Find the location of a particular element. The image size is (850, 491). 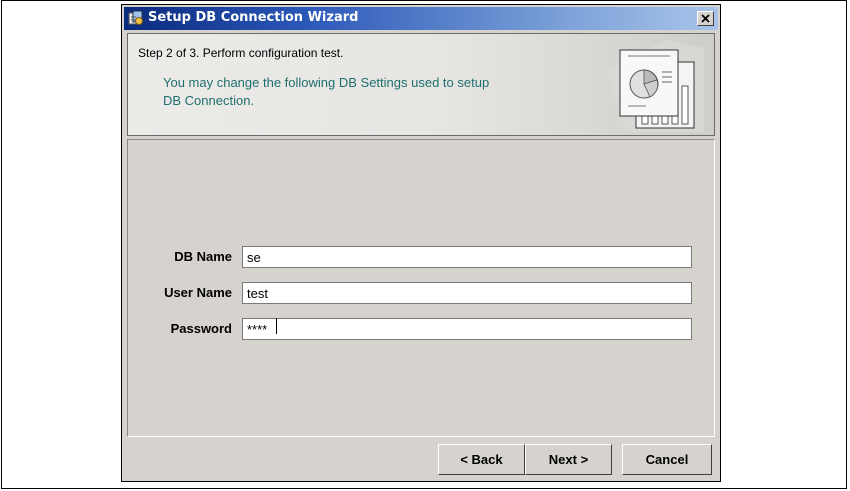

title-bar: Setup DB Connection Wizard is located at coordinates (421, 18).